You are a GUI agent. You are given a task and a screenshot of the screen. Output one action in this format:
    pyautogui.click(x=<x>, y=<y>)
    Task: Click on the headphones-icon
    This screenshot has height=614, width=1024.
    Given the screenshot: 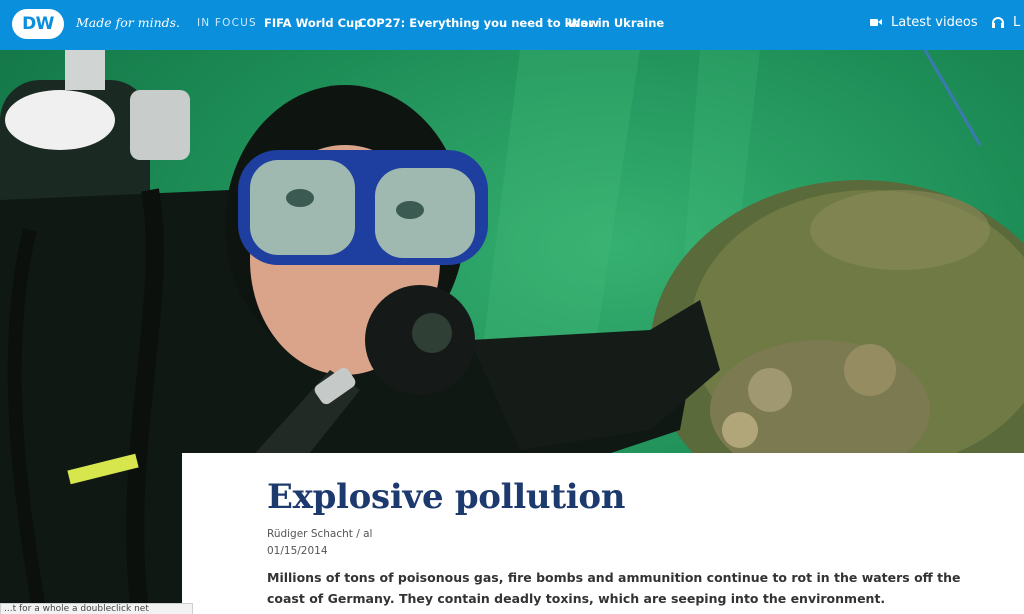 What is the action you would take?
    pyautogui.click(x=998, y=22)
    